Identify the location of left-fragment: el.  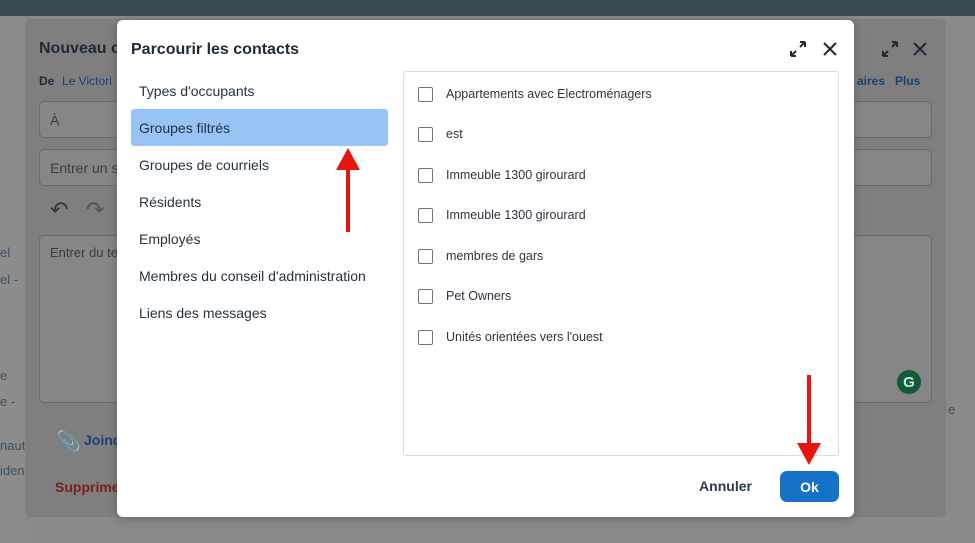
(5, 252).